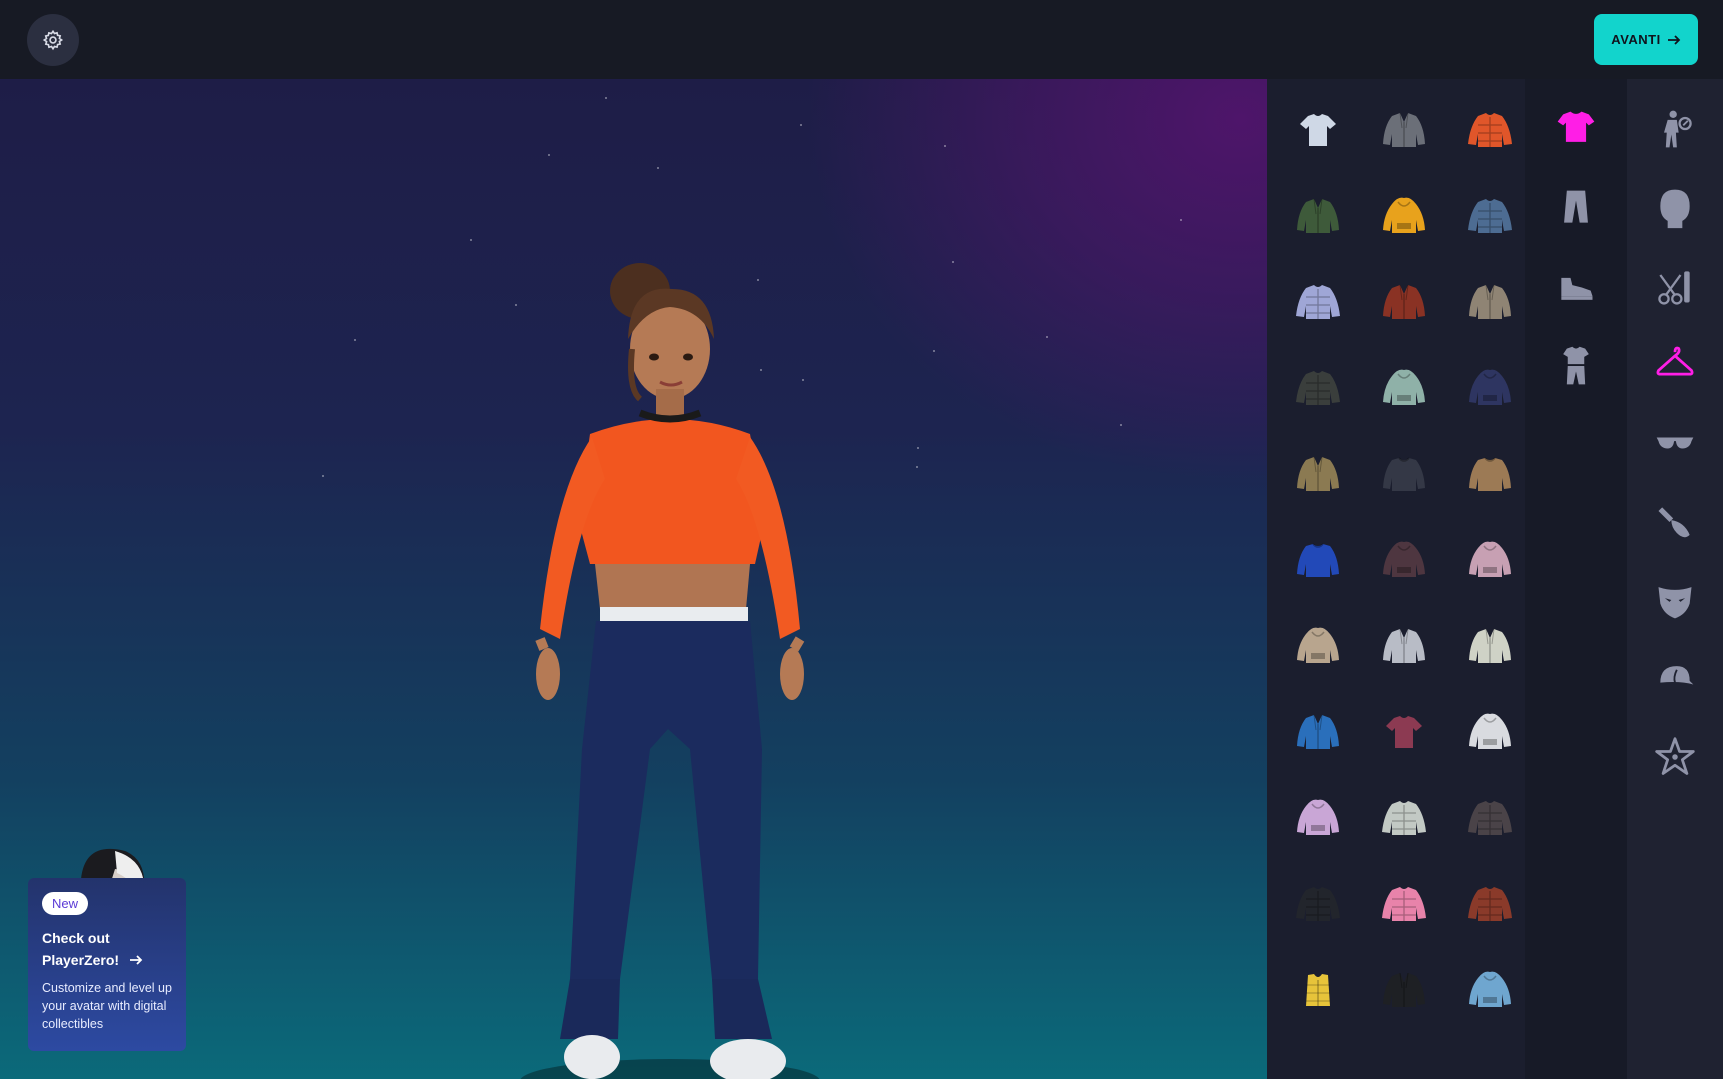  I want to click on outfit-icon, so click(1576, 365).